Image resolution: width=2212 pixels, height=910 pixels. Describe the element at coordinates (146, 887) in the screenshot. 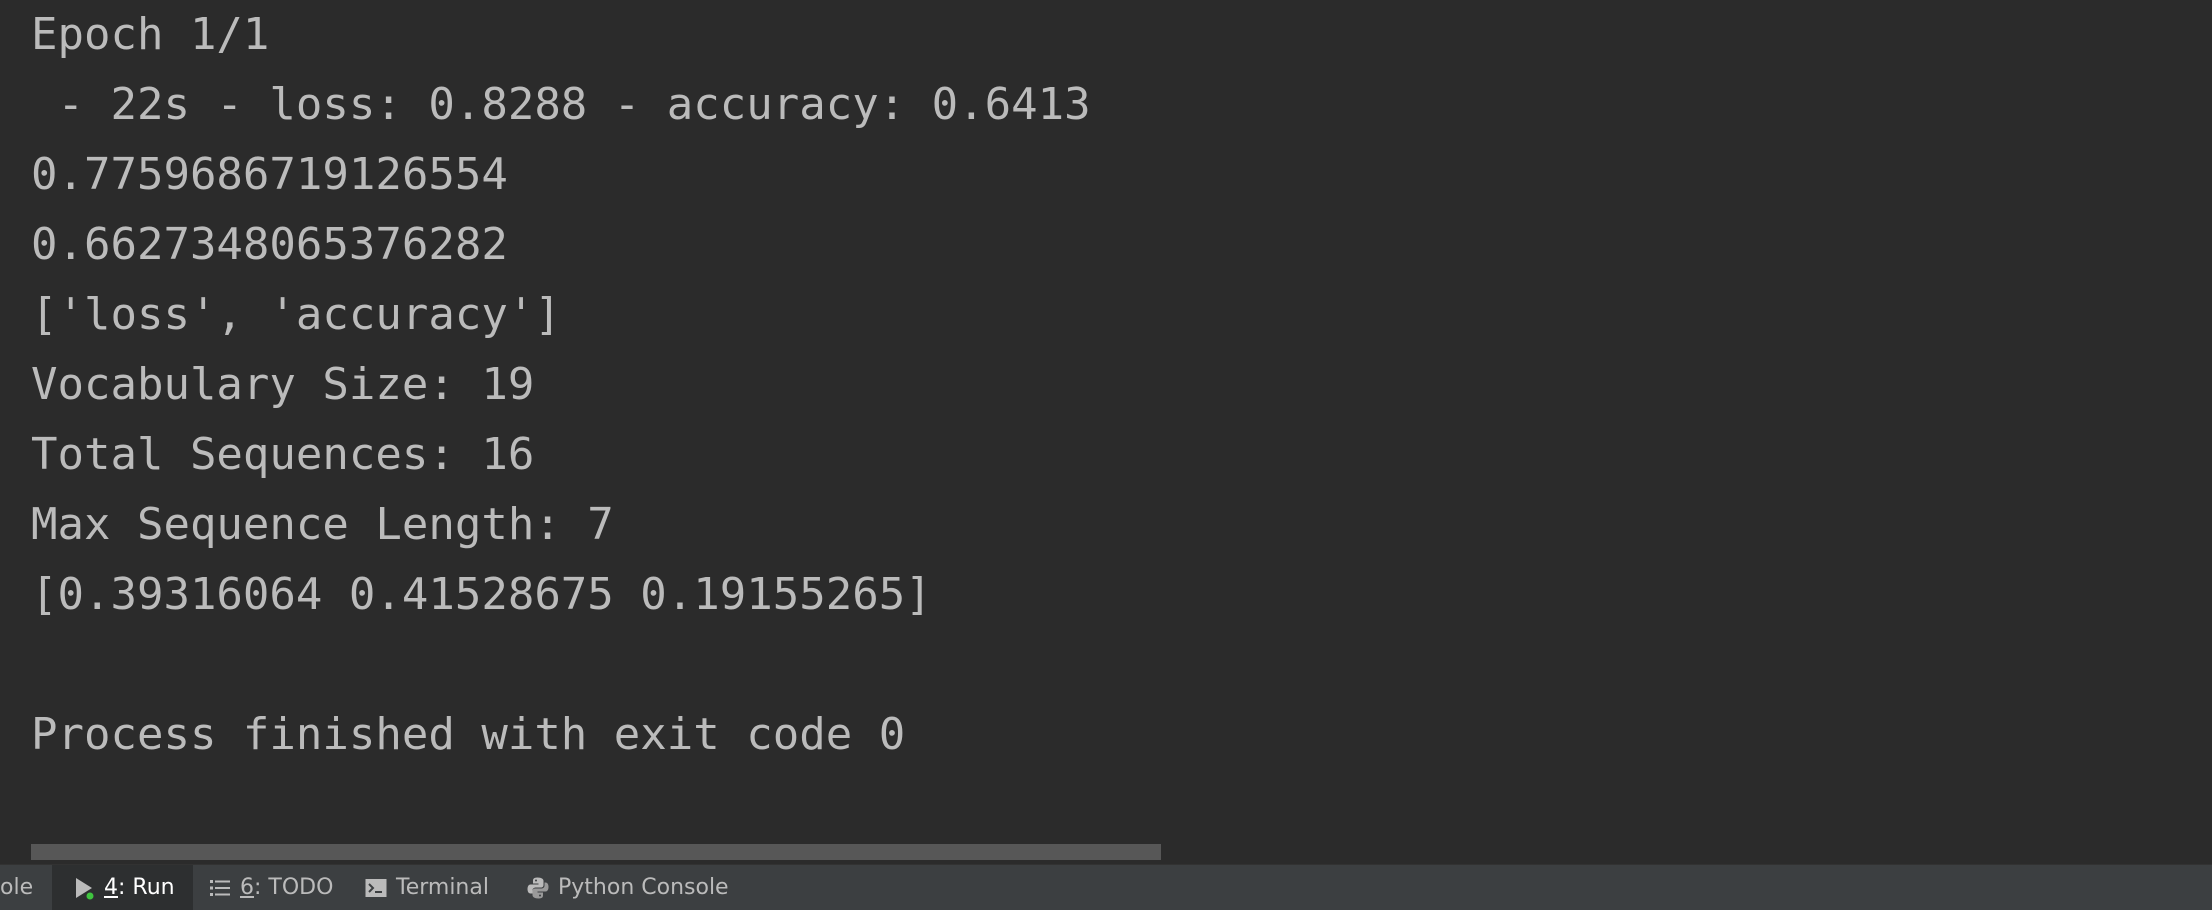

I see `tab-run-label: : Run` at that location.